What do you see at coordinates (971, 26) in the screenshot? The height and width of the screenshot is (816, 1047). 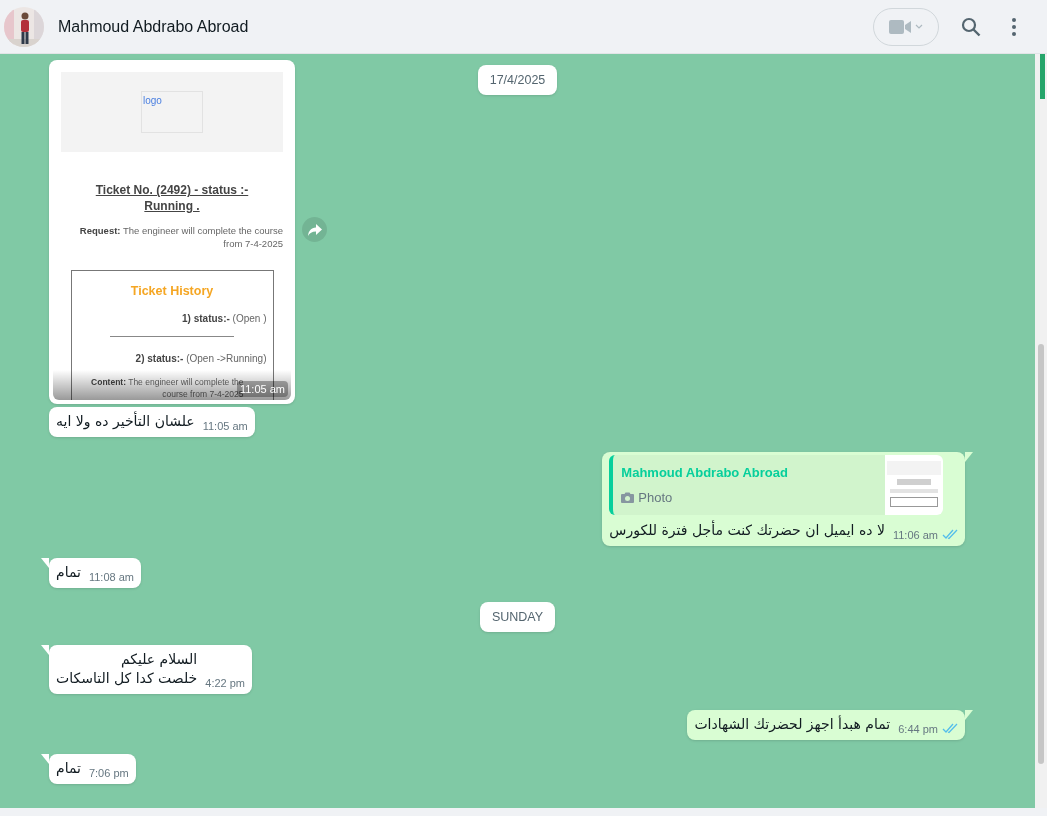 I see `search-icon` at bounding box center [971, 26].